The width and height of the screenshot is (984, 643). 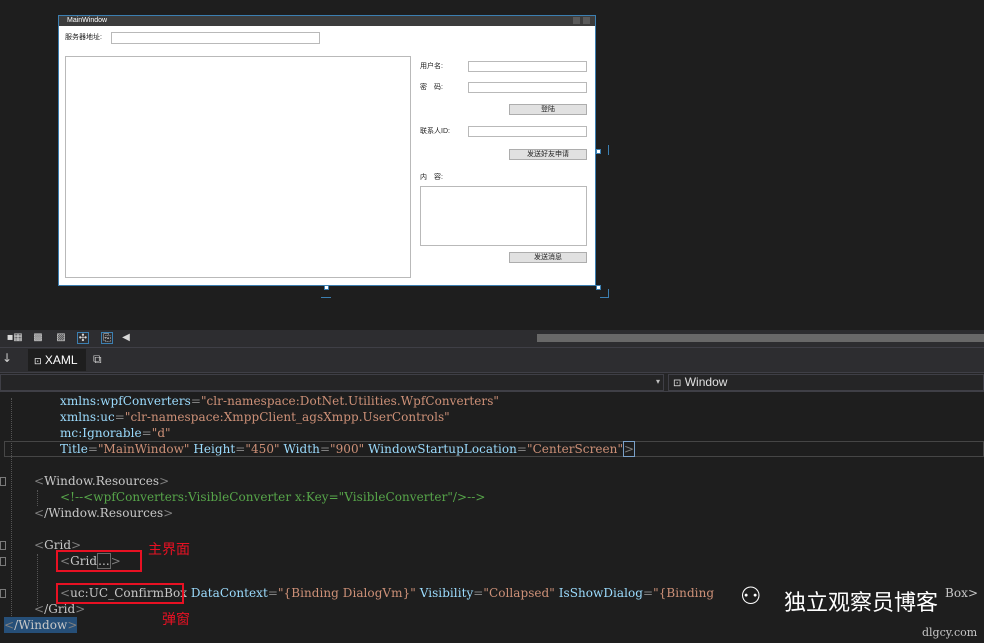 What do you see at coordinates (97, 359) in the screenshot?
I see `popout-icon: ⧉` at bounding box center [97, 359].